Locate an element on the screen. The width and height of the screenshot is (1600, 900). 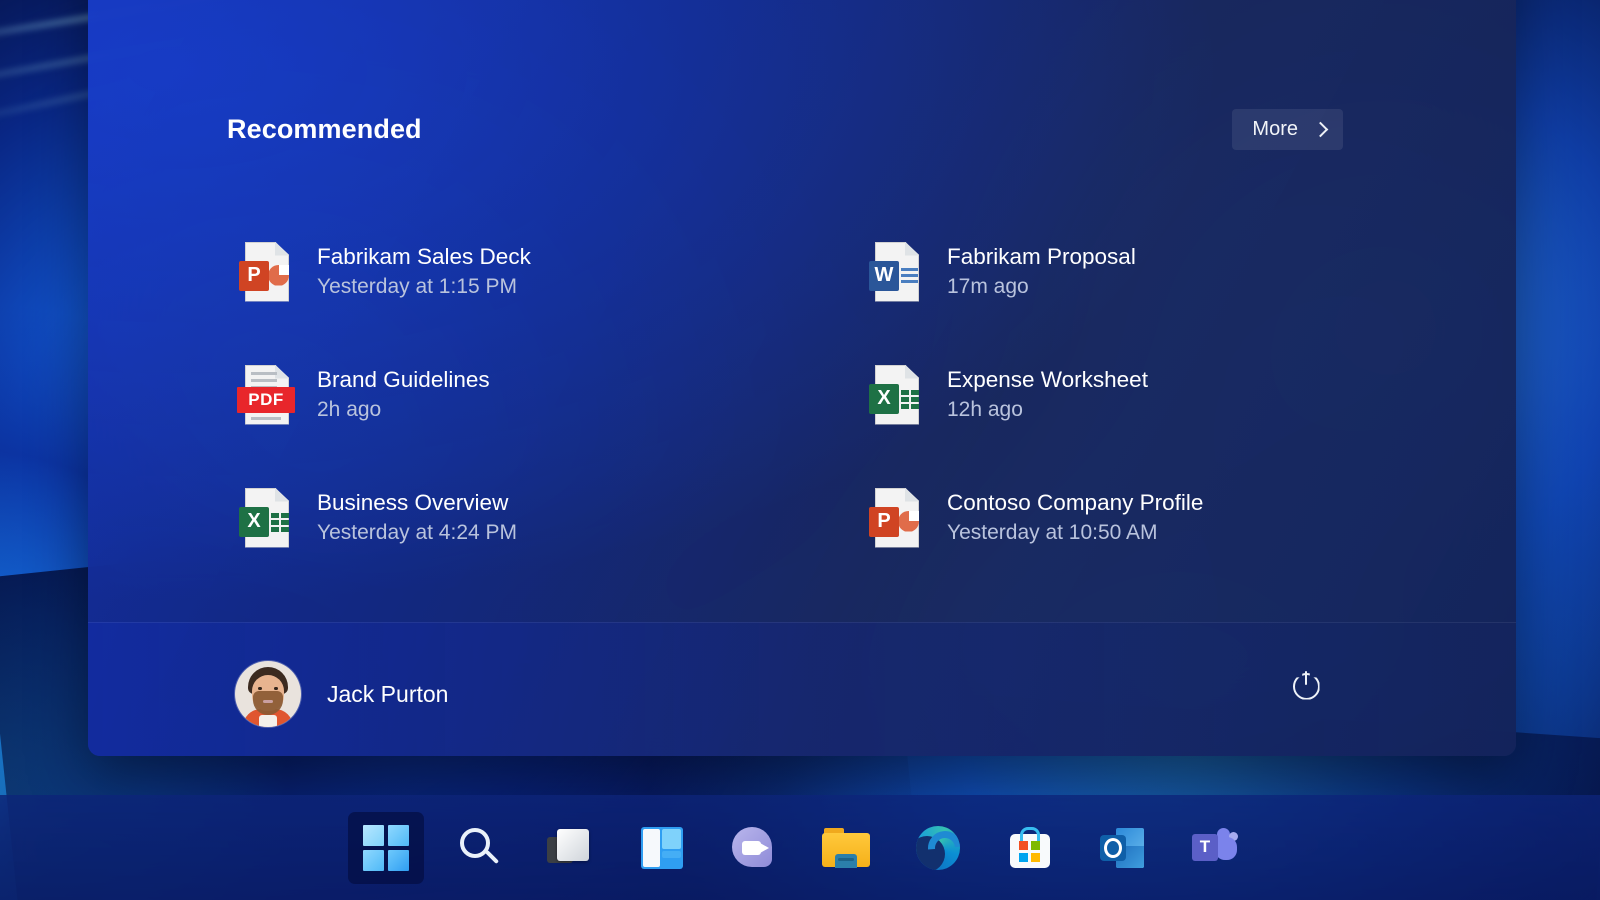
edge-icon is located at coordinates (938, 847).